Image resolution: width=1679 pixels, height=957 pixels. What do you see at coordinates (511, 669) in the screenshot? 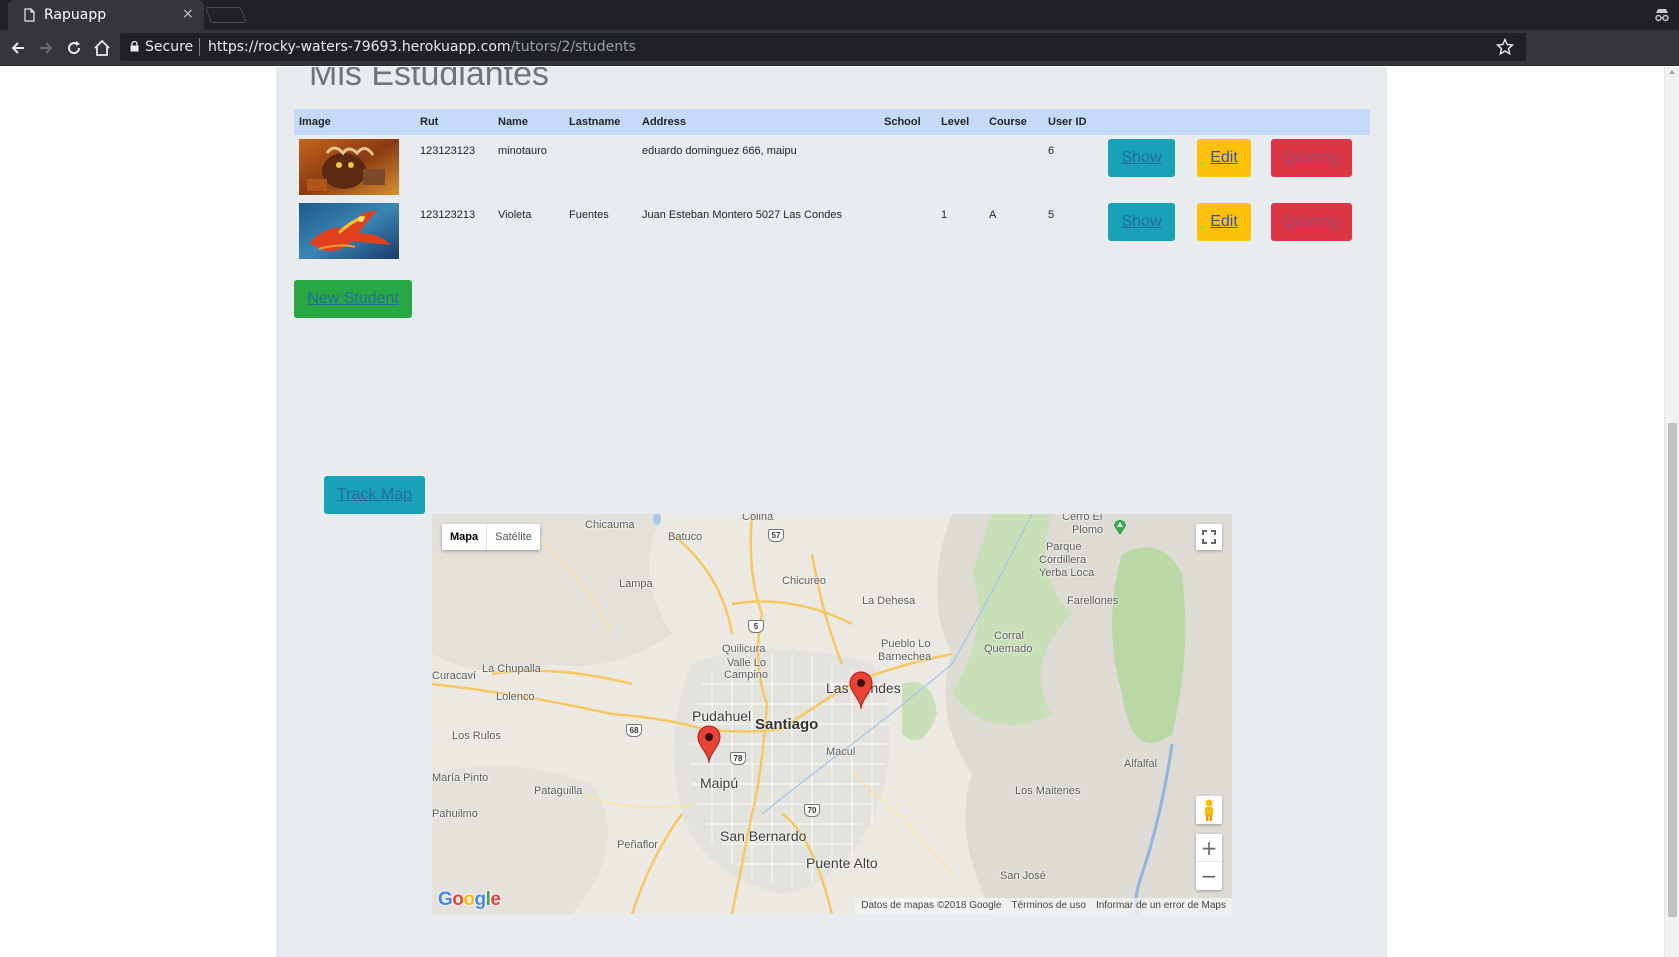
I see `map-place-la-chupalla: La Chupalla` at bounding box center [511, 669].